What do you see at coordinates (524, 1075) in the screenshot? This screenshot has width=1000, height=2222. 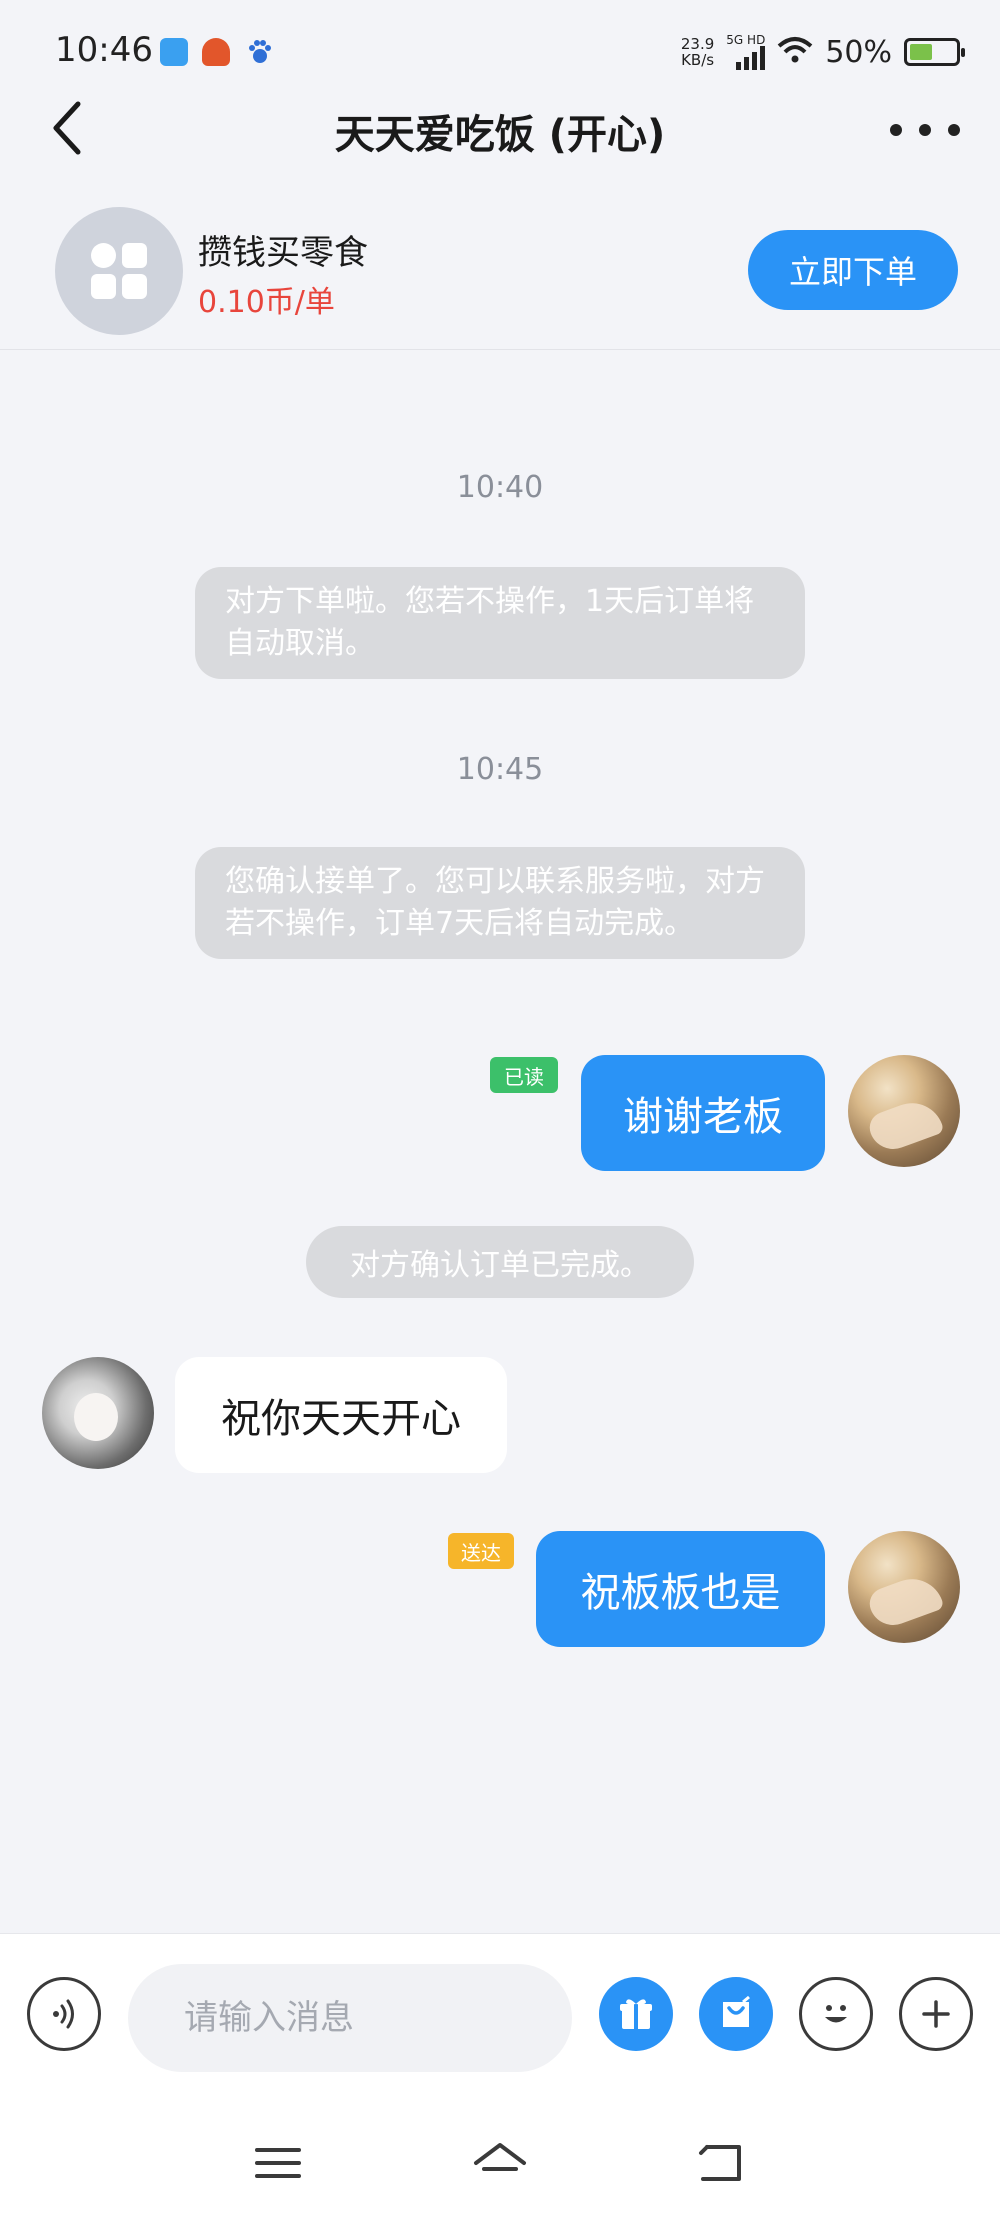 I see `read-status-badge: 已读` at bounding box center [524, 1075].